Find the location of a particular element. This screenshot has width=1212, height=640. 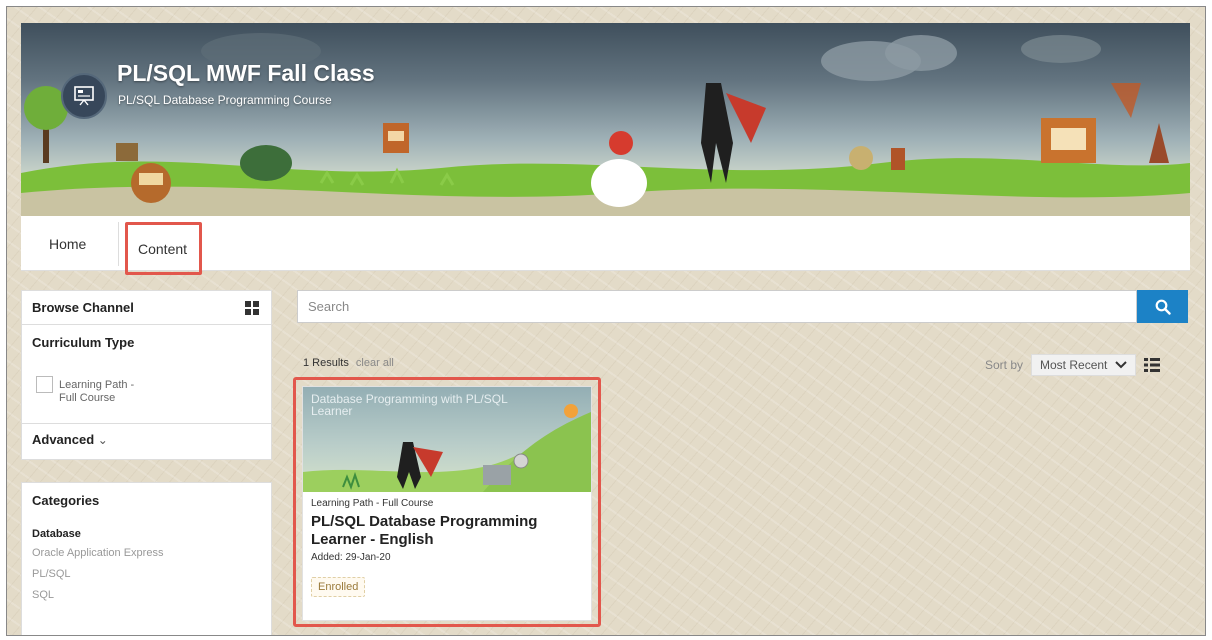

search-icon is located at coordinates (1163, 307).